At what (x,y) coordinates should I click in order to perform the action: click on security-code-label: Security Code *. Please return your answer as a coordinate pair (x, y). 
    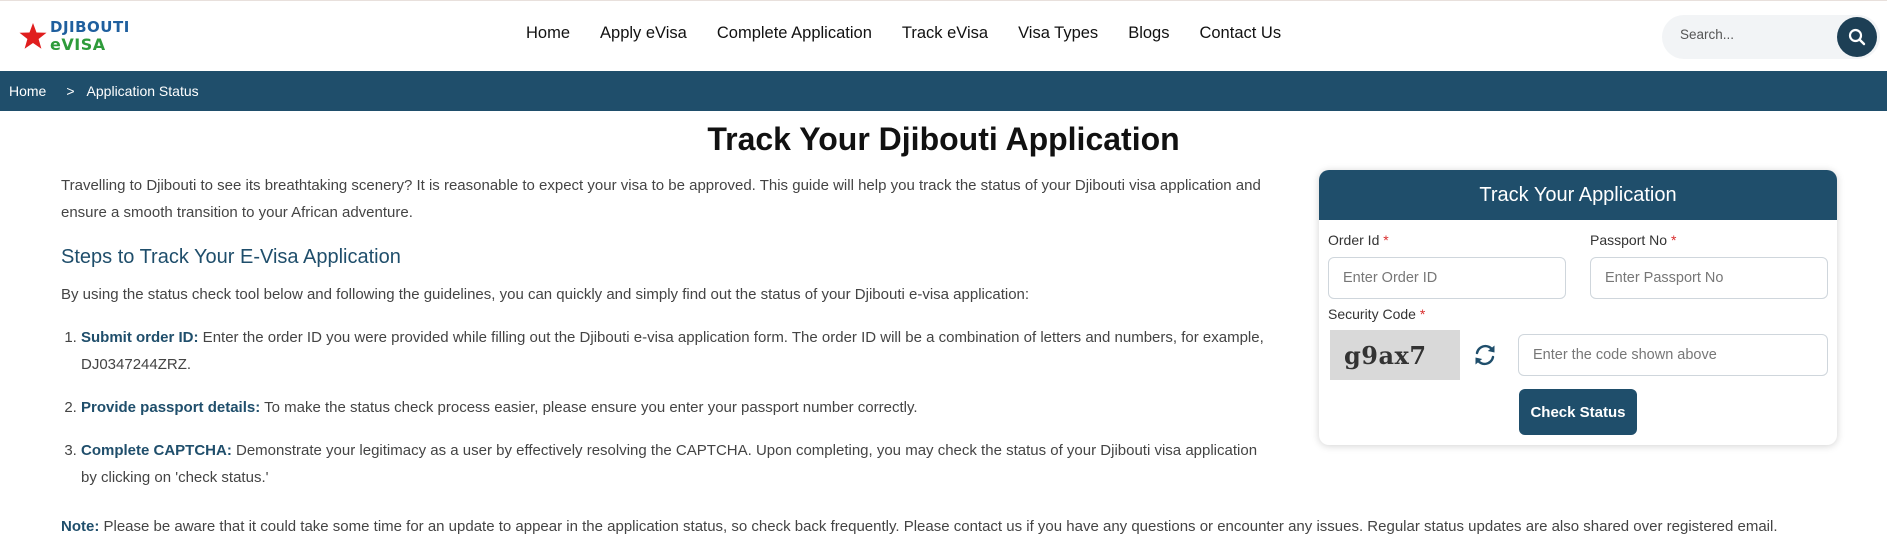
    Looking at the image, I should click on (1376, 314).